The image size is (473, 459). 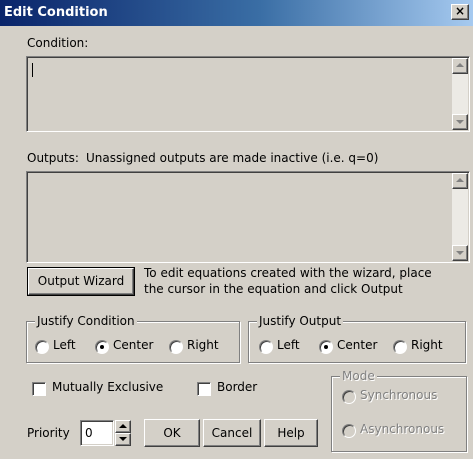 I want to click on ok-label: OK, so click(x=172, y=433).